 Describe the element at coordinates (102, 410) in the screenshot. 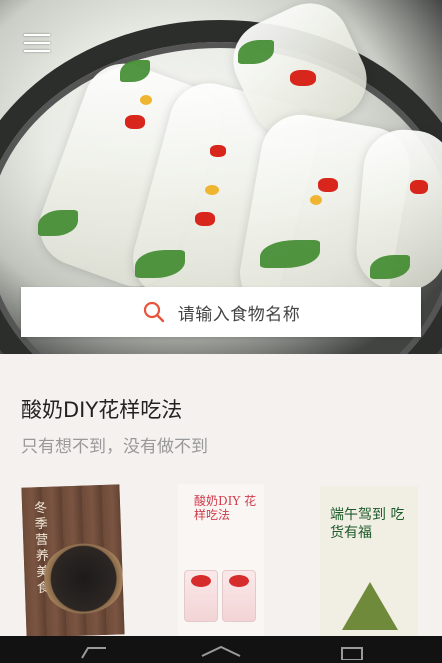

I see `section-title: 酸奶DIY花样吃法` at that location.